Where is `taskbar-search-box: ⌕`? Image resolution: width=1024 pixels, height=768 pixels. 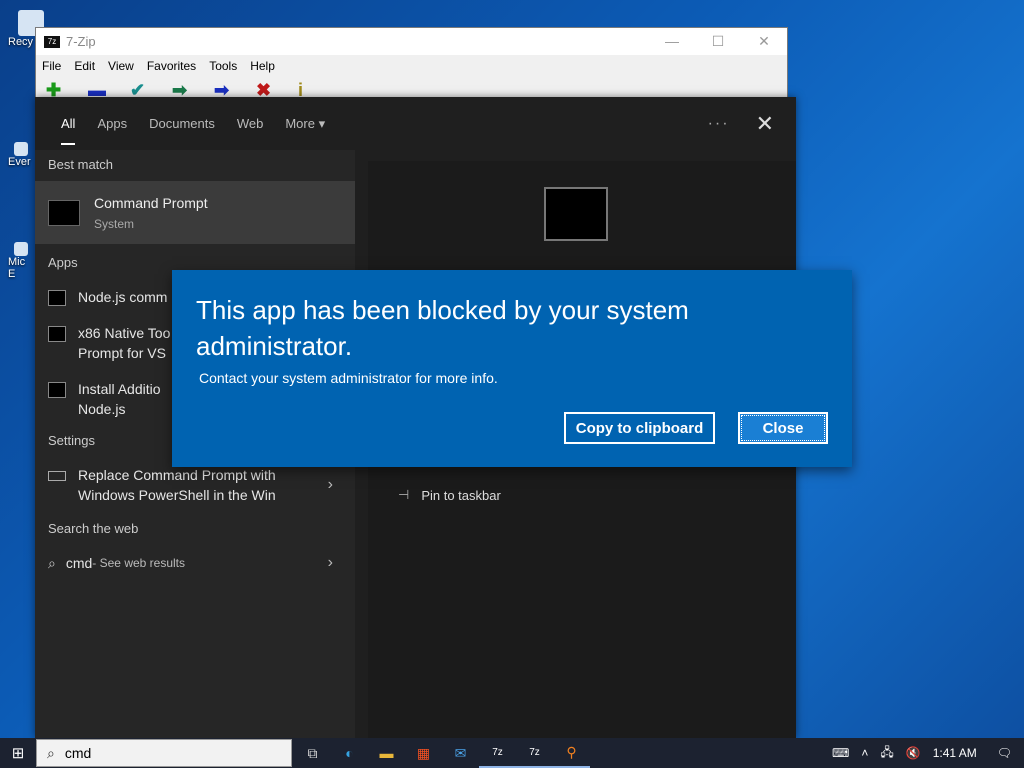
taskbar-search-box: ⌕ is located at coordinates (164, 753).